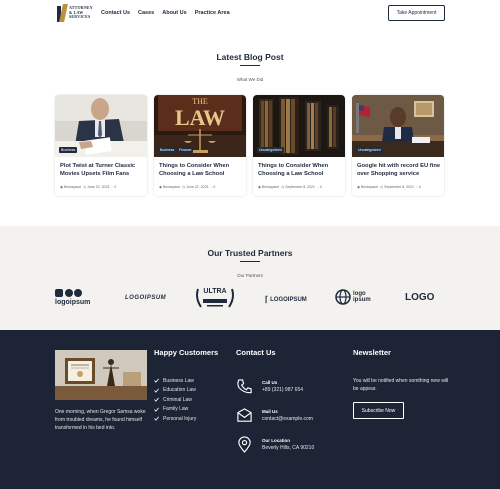  I want to click on partner-logo-5: logo ipsum, so click(355, 297).